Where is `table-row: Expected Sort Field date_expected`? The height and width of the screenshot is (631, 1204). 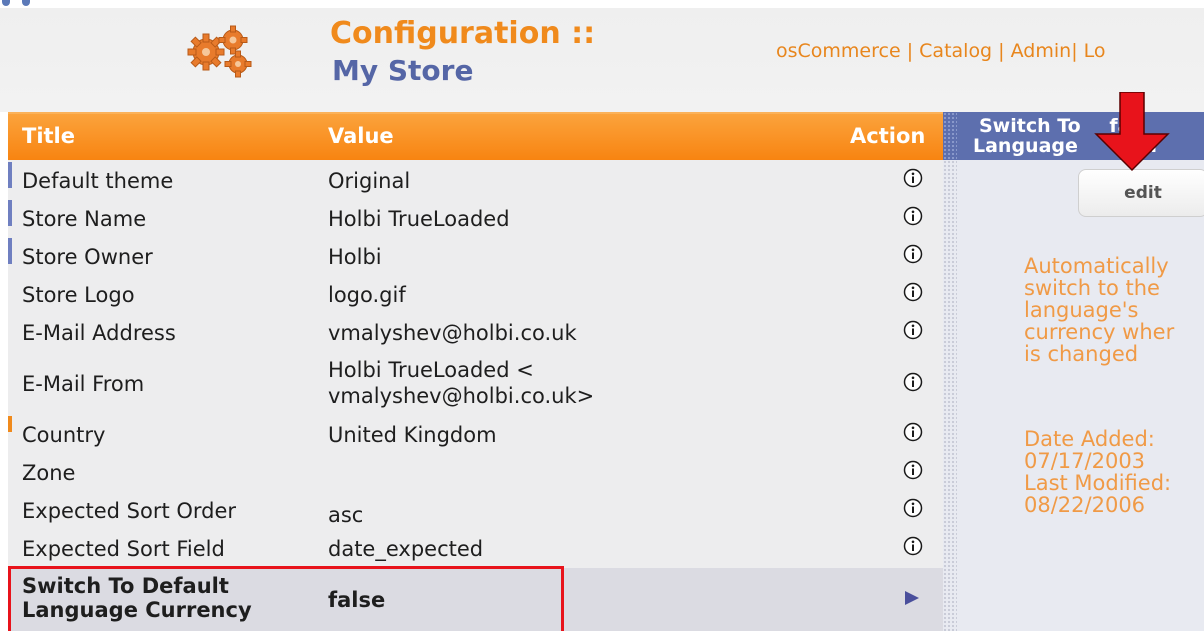
table-row: Expected Sort Field date_expected is located at coordinates (475, 549).